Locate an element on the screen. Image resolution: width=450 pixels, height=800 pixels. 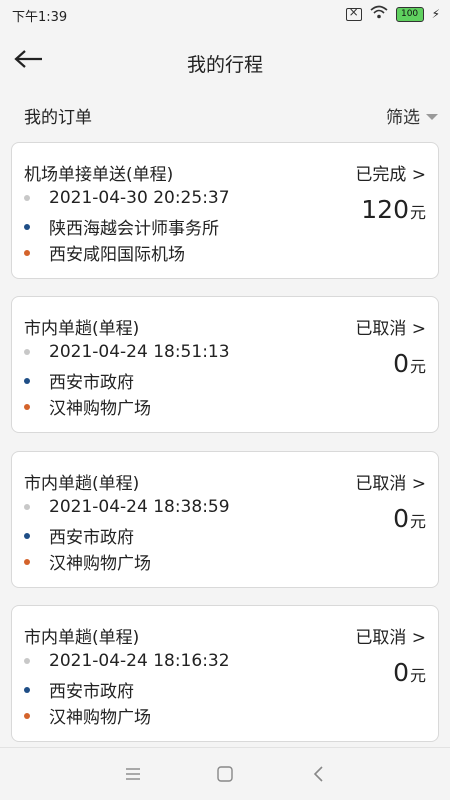
order-time-row: 2021-04-24 18:16:32 is located at coordinates (127, 661).